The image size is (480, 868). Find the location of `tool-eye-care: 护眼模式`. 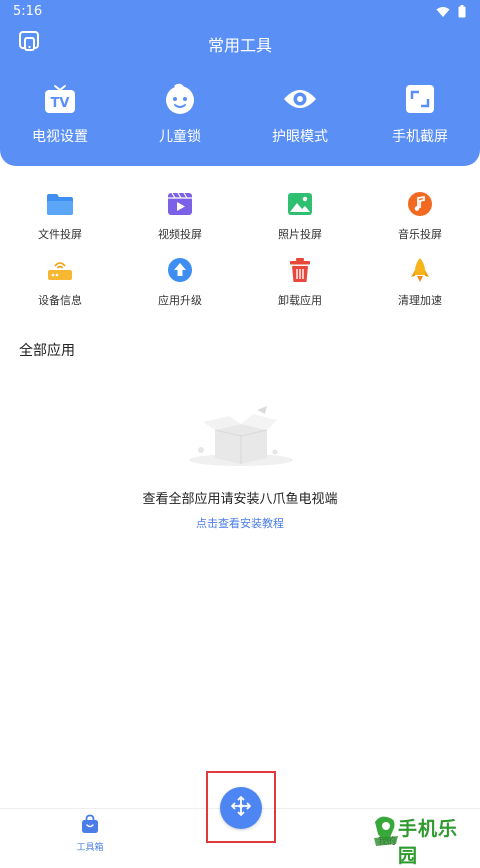

tool-eye-care: 护眼模式 is located at coordinates (300, 114).